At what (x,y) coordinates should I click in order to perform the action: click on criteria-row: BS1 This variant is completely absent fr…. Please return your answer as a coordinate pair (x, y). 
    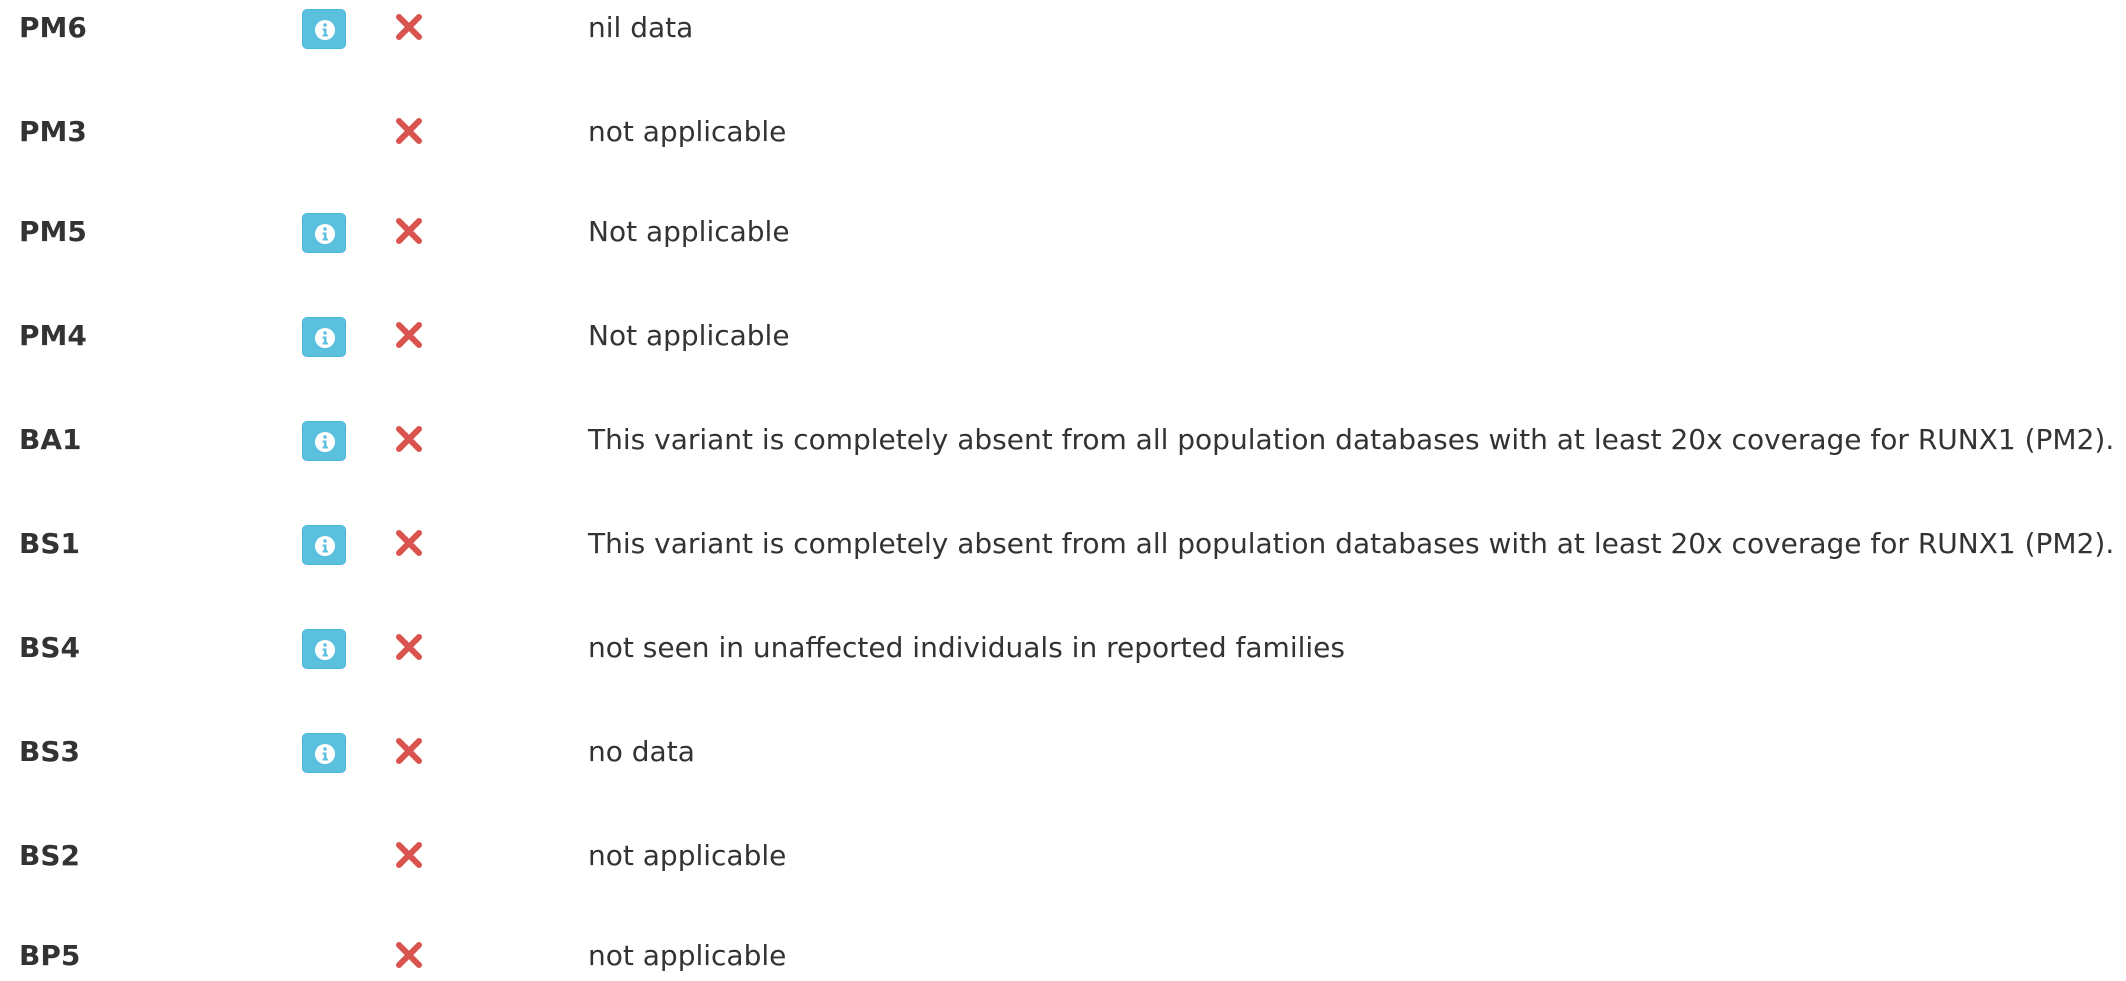
    Looking at the image, I should click on (1063, 544).